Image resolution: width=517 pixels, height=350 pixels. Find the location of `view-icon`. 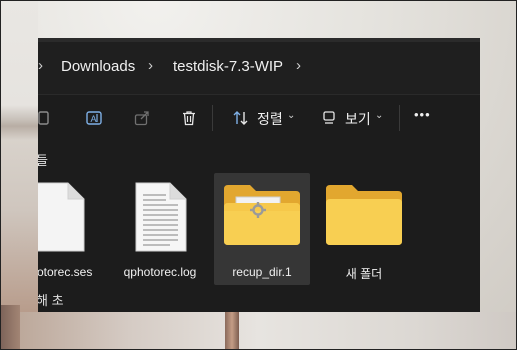

view-icon is located at coordinates (329, 118).